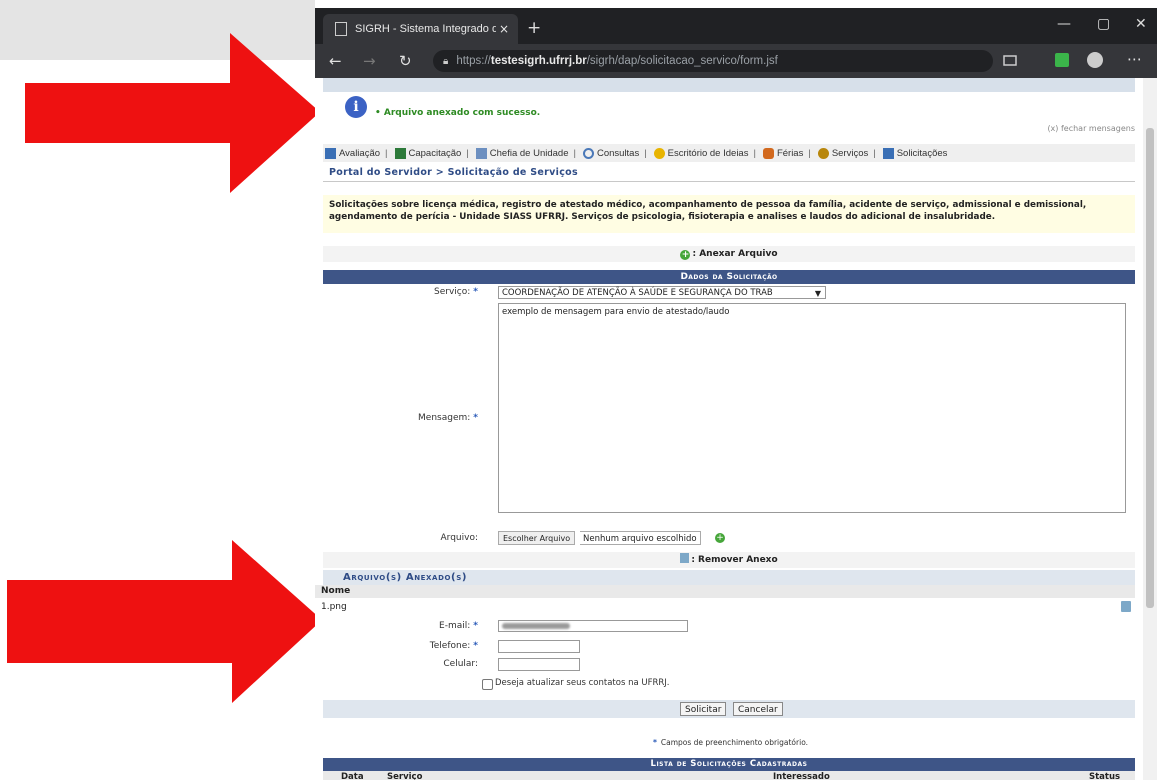 This screenshot has height=780, width=1157. I want to click on email-label: E-mail: *, so click(458, 626).